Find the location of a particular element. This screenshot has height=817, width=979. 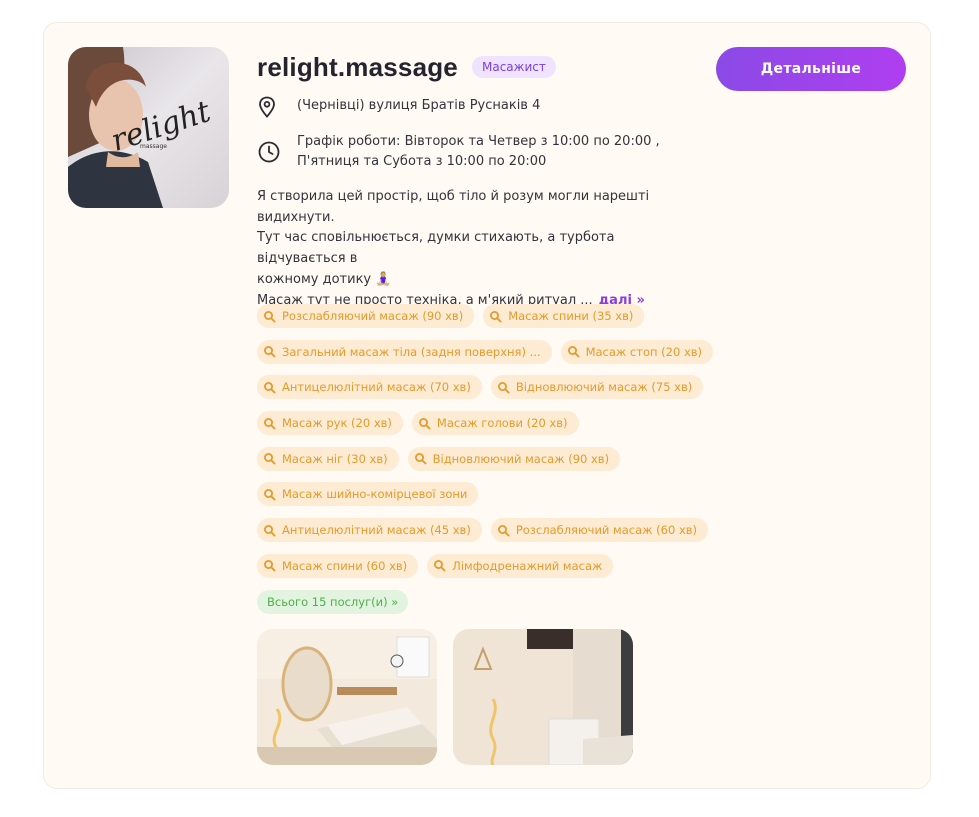

photo-gallery is located at coordinates (453, 697).